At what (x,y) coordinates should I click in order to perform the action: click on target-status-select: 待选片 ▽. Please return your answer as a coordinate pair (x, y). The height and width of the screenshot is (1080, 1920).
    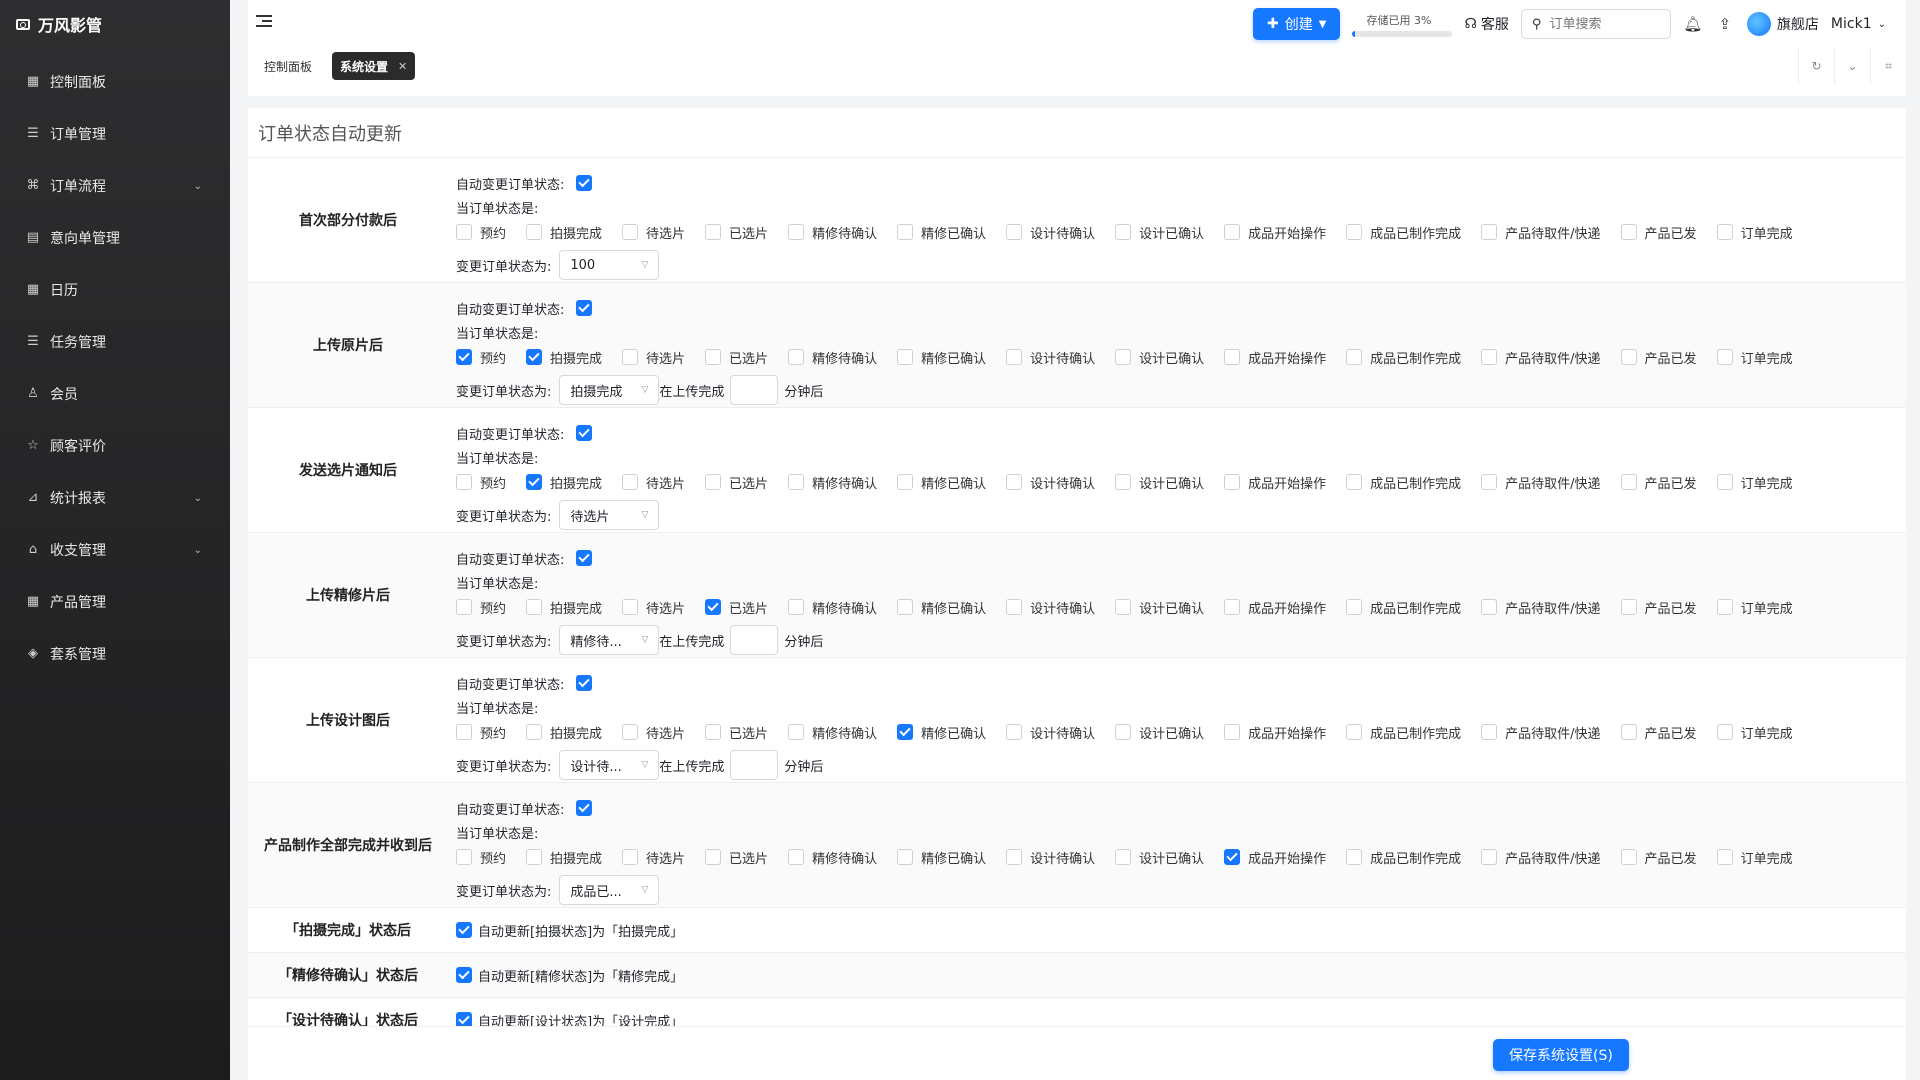
    Looking at the image, I should click on (609, 515).